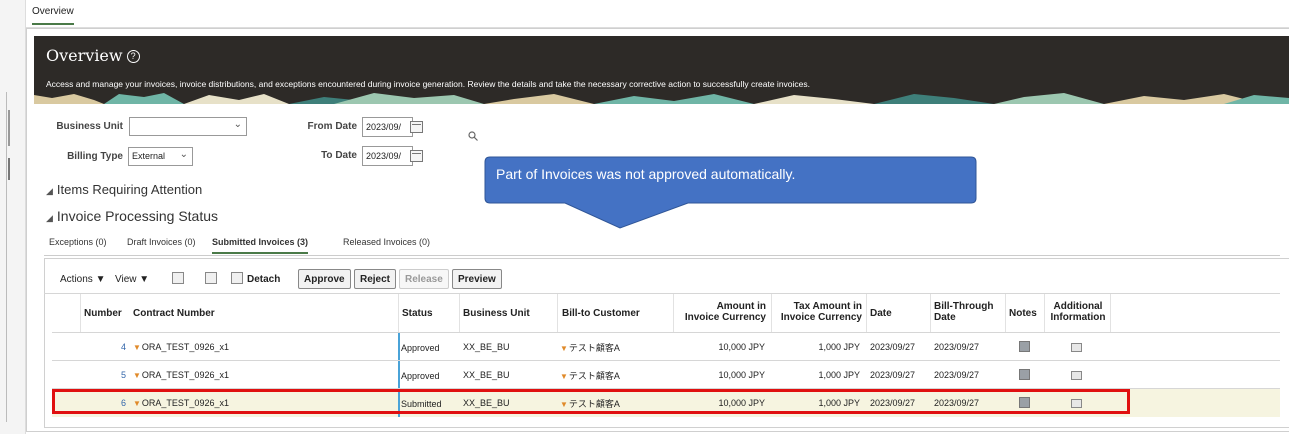 This screenshot has width=1289, height=434. I want to click on from-date-input: 2023/09/, so click(387, 127).